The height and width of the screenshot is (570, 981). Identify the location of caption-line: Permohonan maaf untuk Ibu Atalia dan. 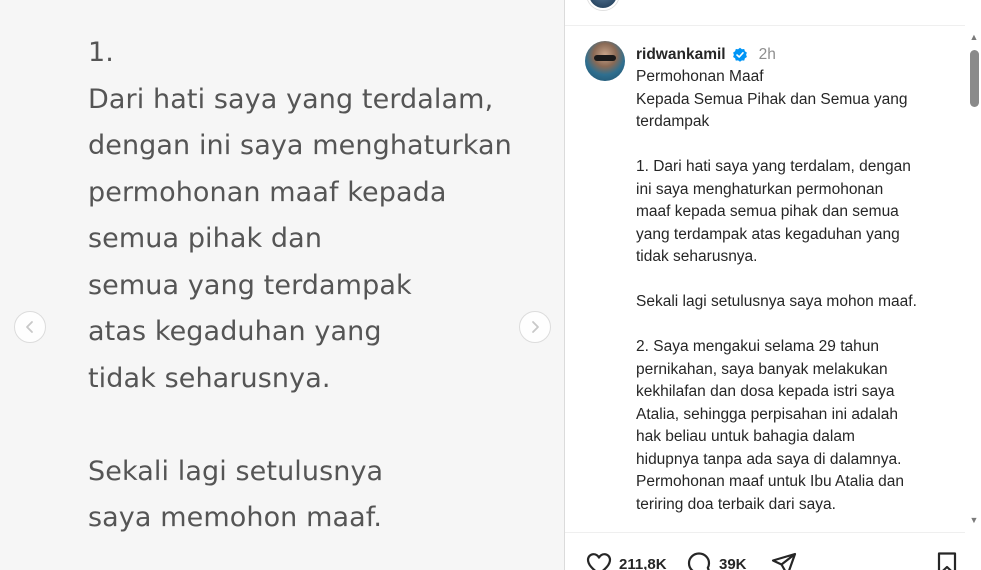
(770, 481).